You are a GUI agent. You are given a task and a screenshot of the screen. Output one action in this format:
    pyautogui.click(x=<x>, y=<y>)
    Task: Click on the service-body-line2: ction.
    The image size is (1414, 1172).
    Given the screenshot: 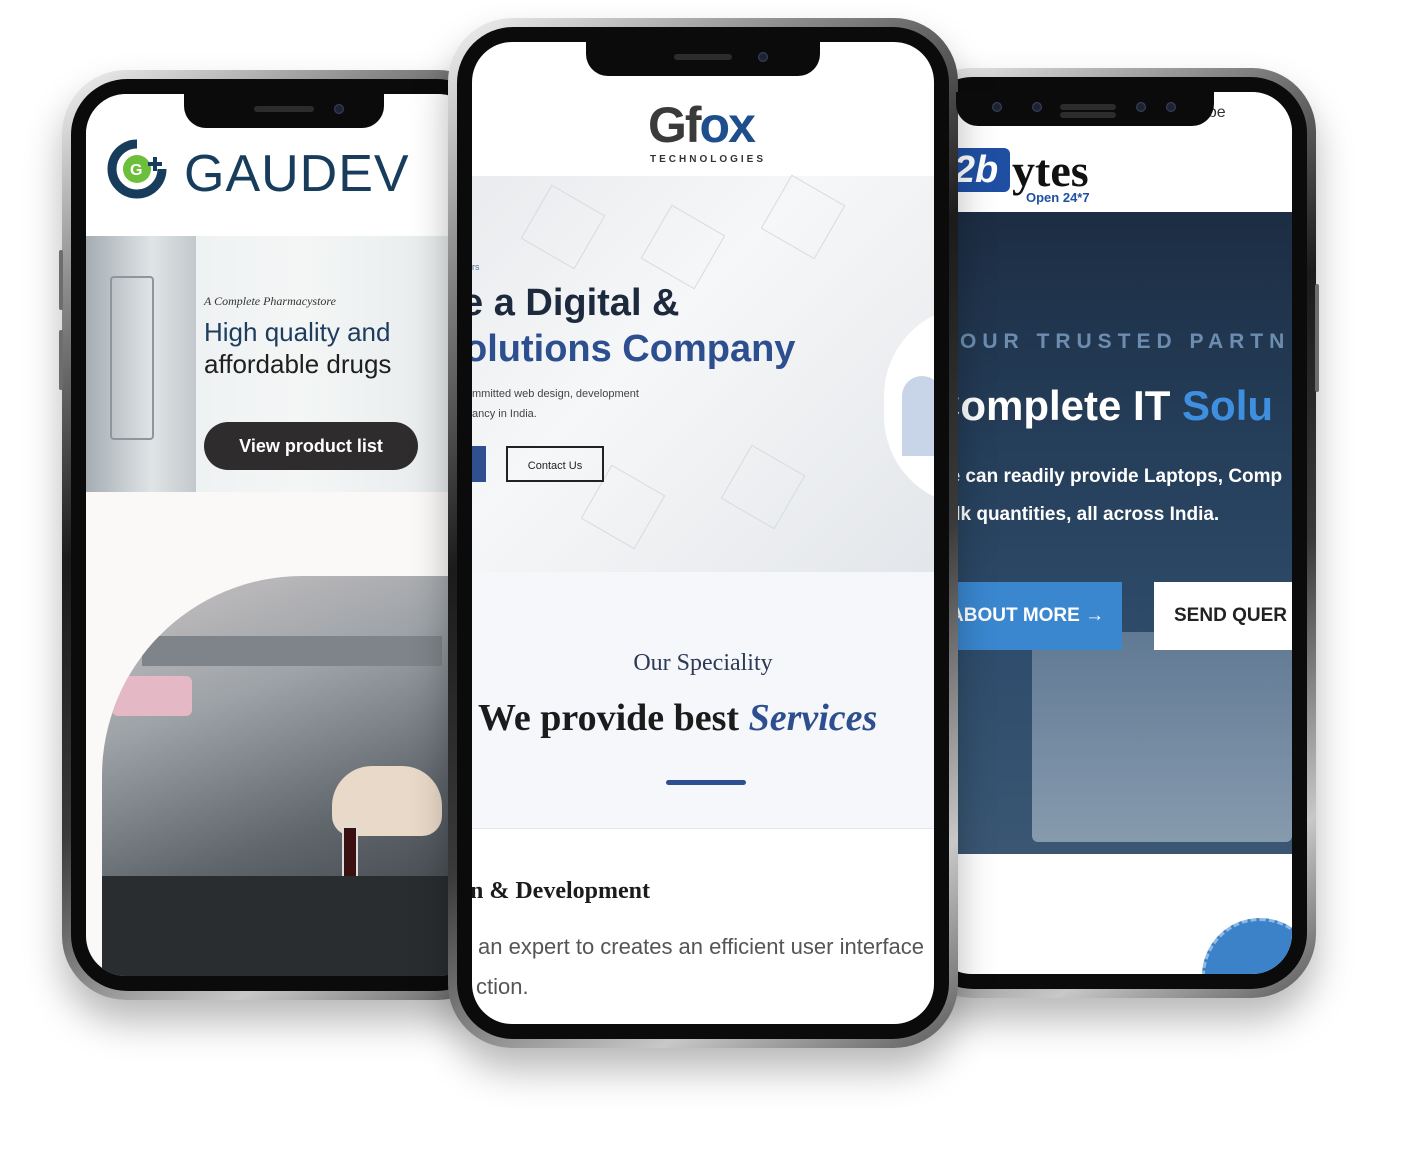 What is the action you would take?
    pyautogui.click(x=502, y=986)
    